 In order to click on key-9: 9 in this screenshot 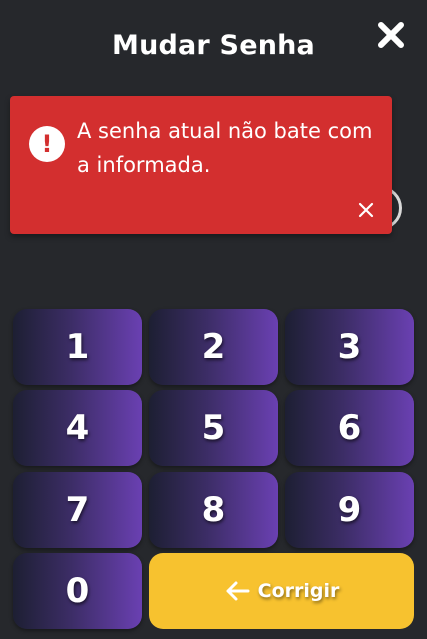, I will do `click(349, 510)`.